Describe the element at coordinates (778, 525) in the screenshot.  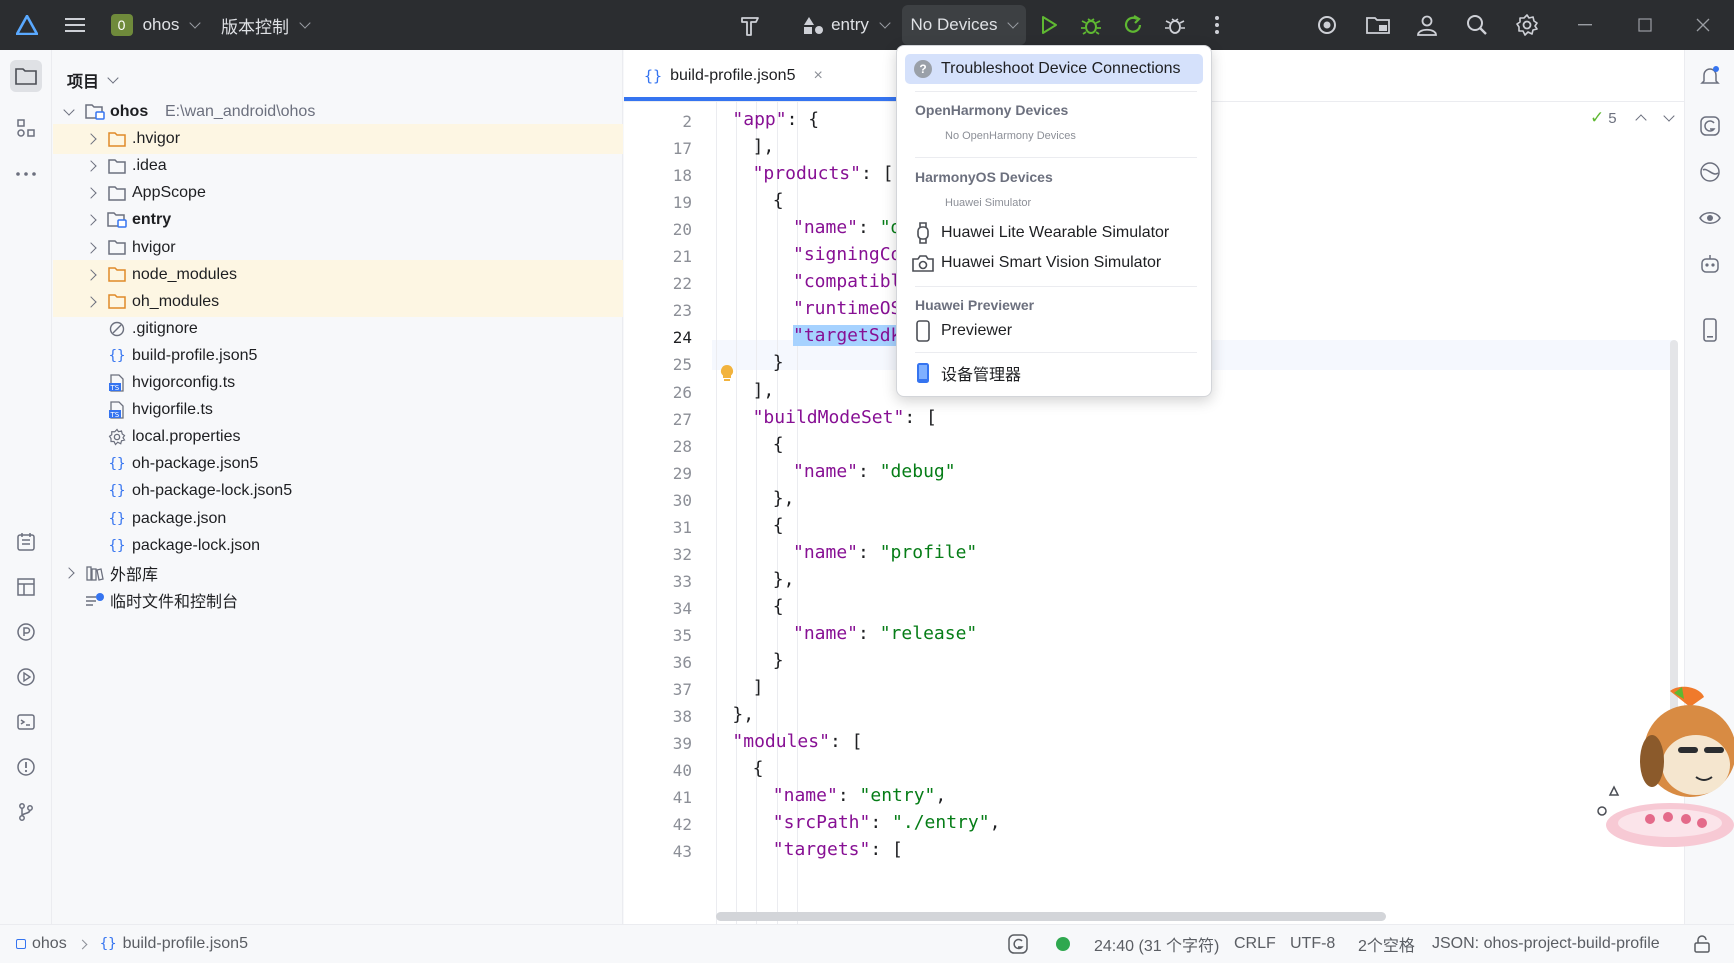
I see `json-punct: {` at that location.